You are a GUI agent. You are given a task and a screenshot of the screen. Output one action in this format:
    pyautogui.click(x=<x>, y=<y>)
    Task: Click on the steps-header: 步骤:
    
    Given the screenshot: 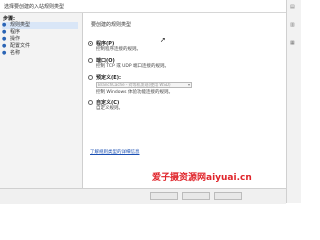 What is the action you would take?
    pyautogui.click(x=9, y=19)
    